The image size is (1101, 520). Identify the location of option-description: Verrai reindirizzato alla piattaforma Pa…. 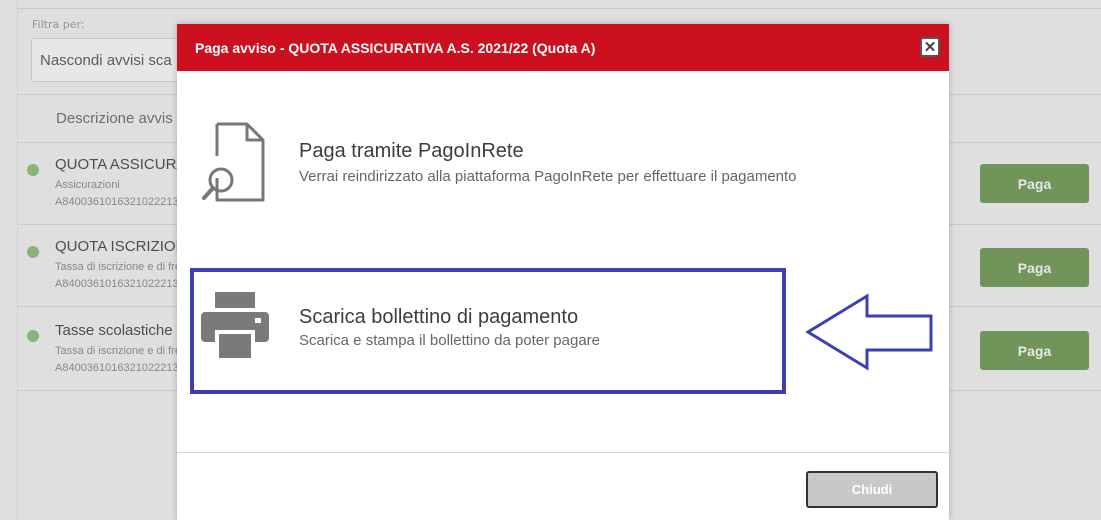
(548, 176).